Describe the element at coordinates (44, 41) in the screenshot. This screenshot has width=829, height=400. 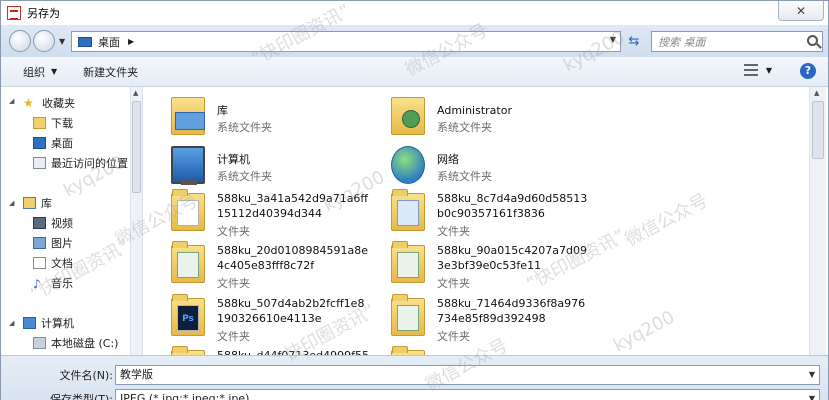
I see `forward-button` at that location.